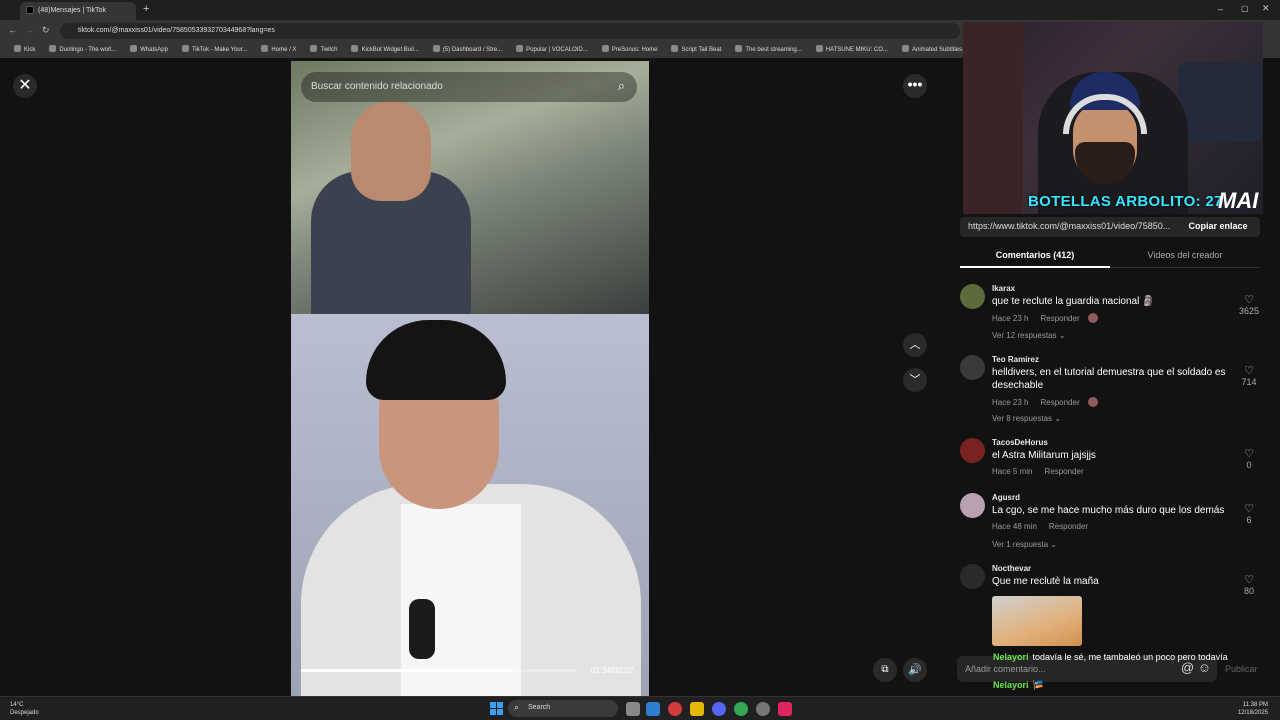 The width and height of the screenshot is (1280, 720). Describe the element at coordinates (634, 50) in the screenshot. I see `bookmark-label: PreSonus: Home` at that location.